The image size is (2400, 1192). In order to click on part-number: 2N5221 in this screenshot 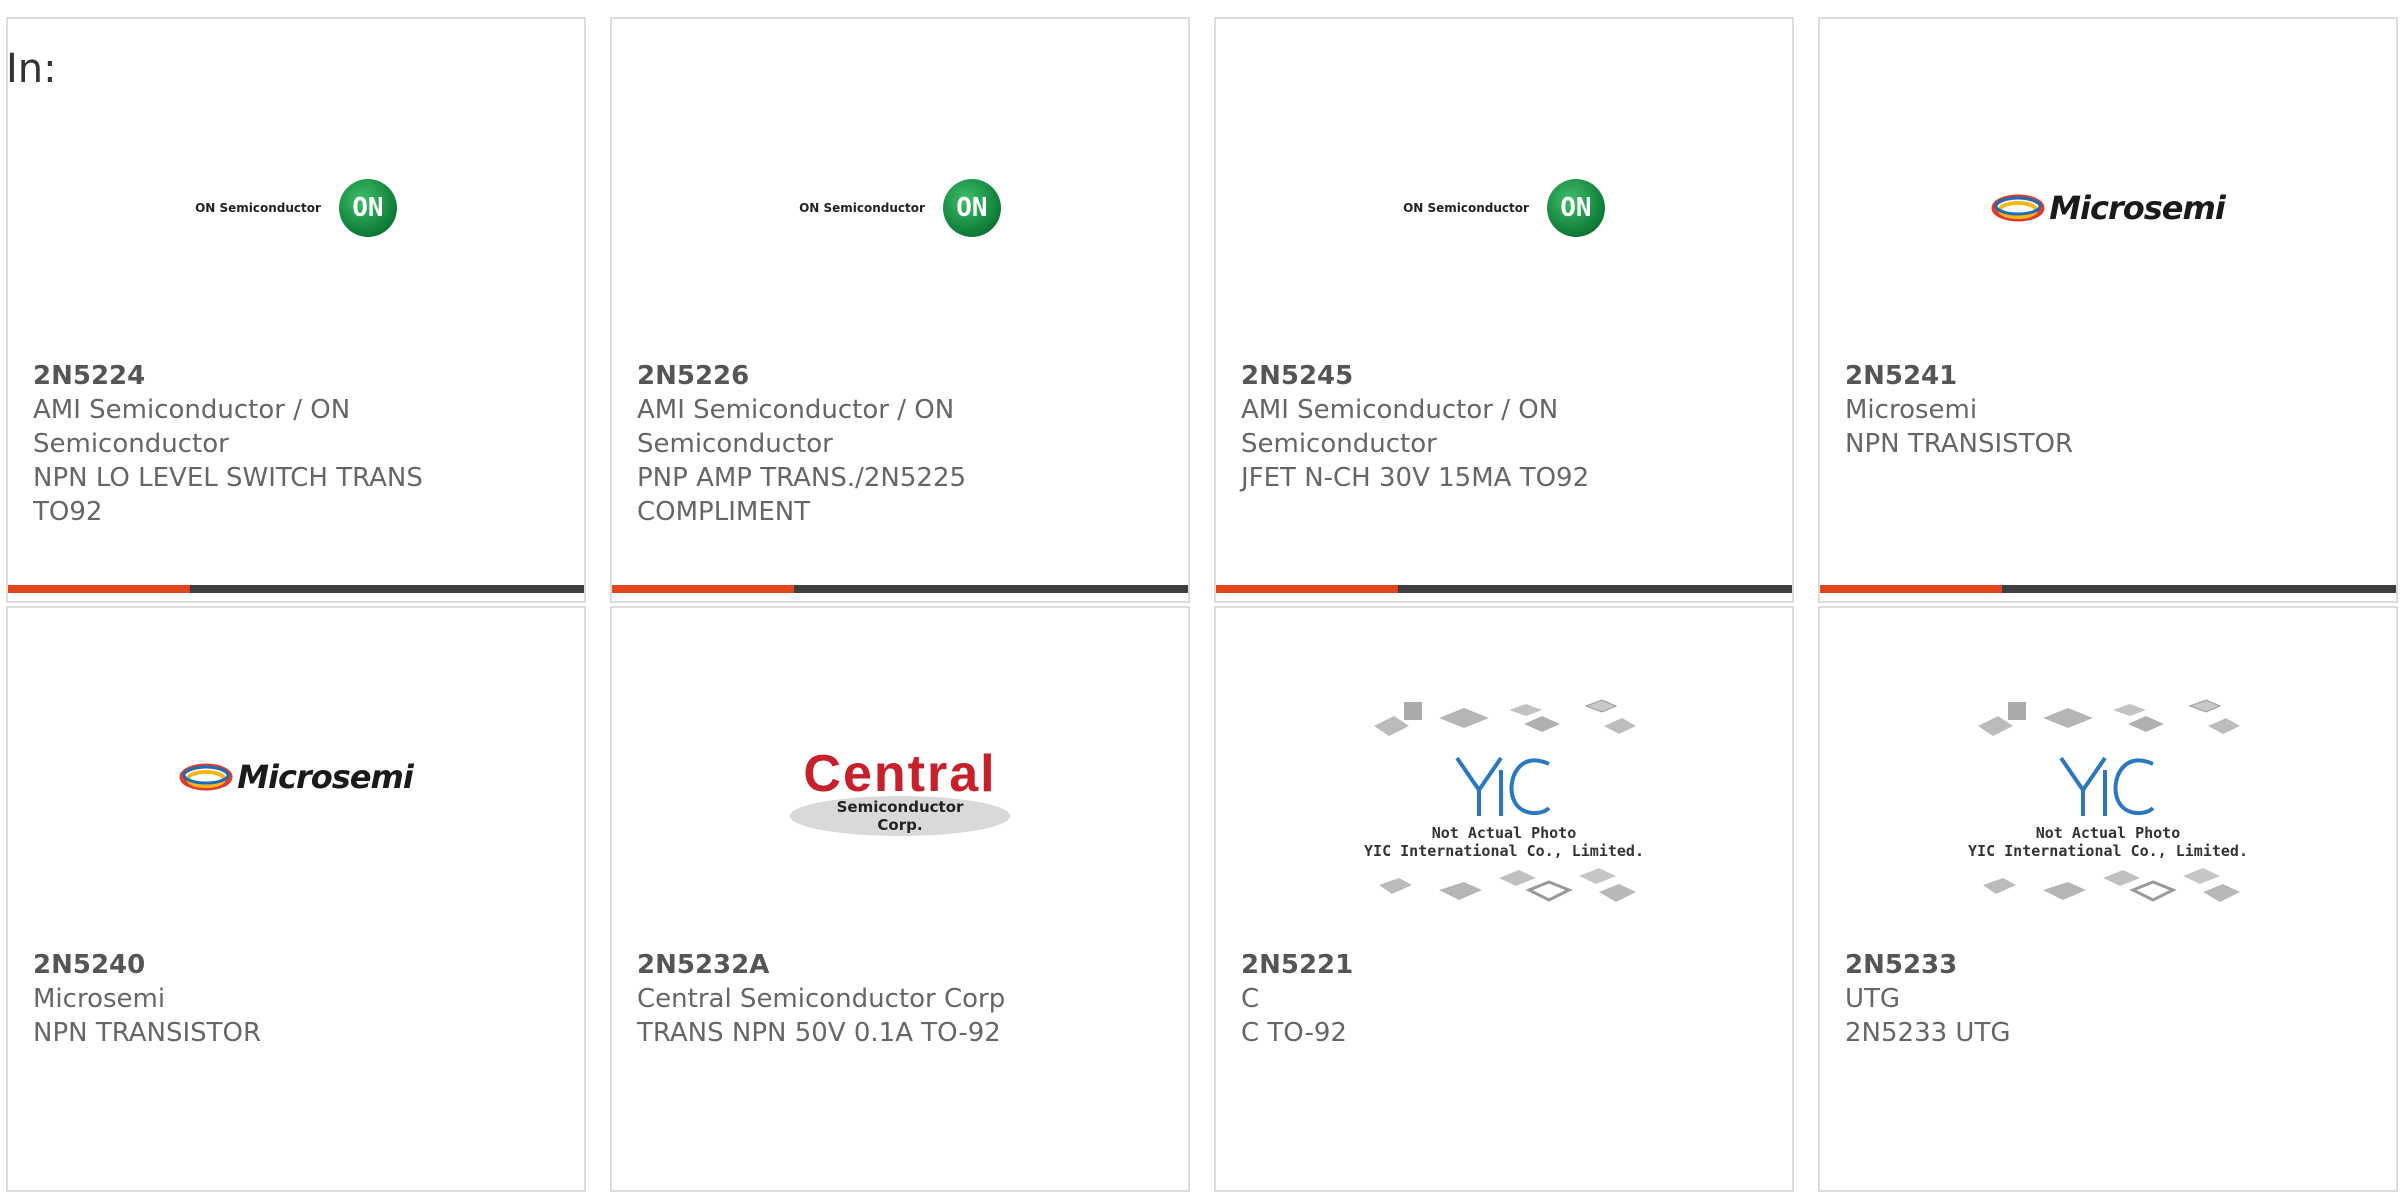, I will do `click(1461, 965)`.